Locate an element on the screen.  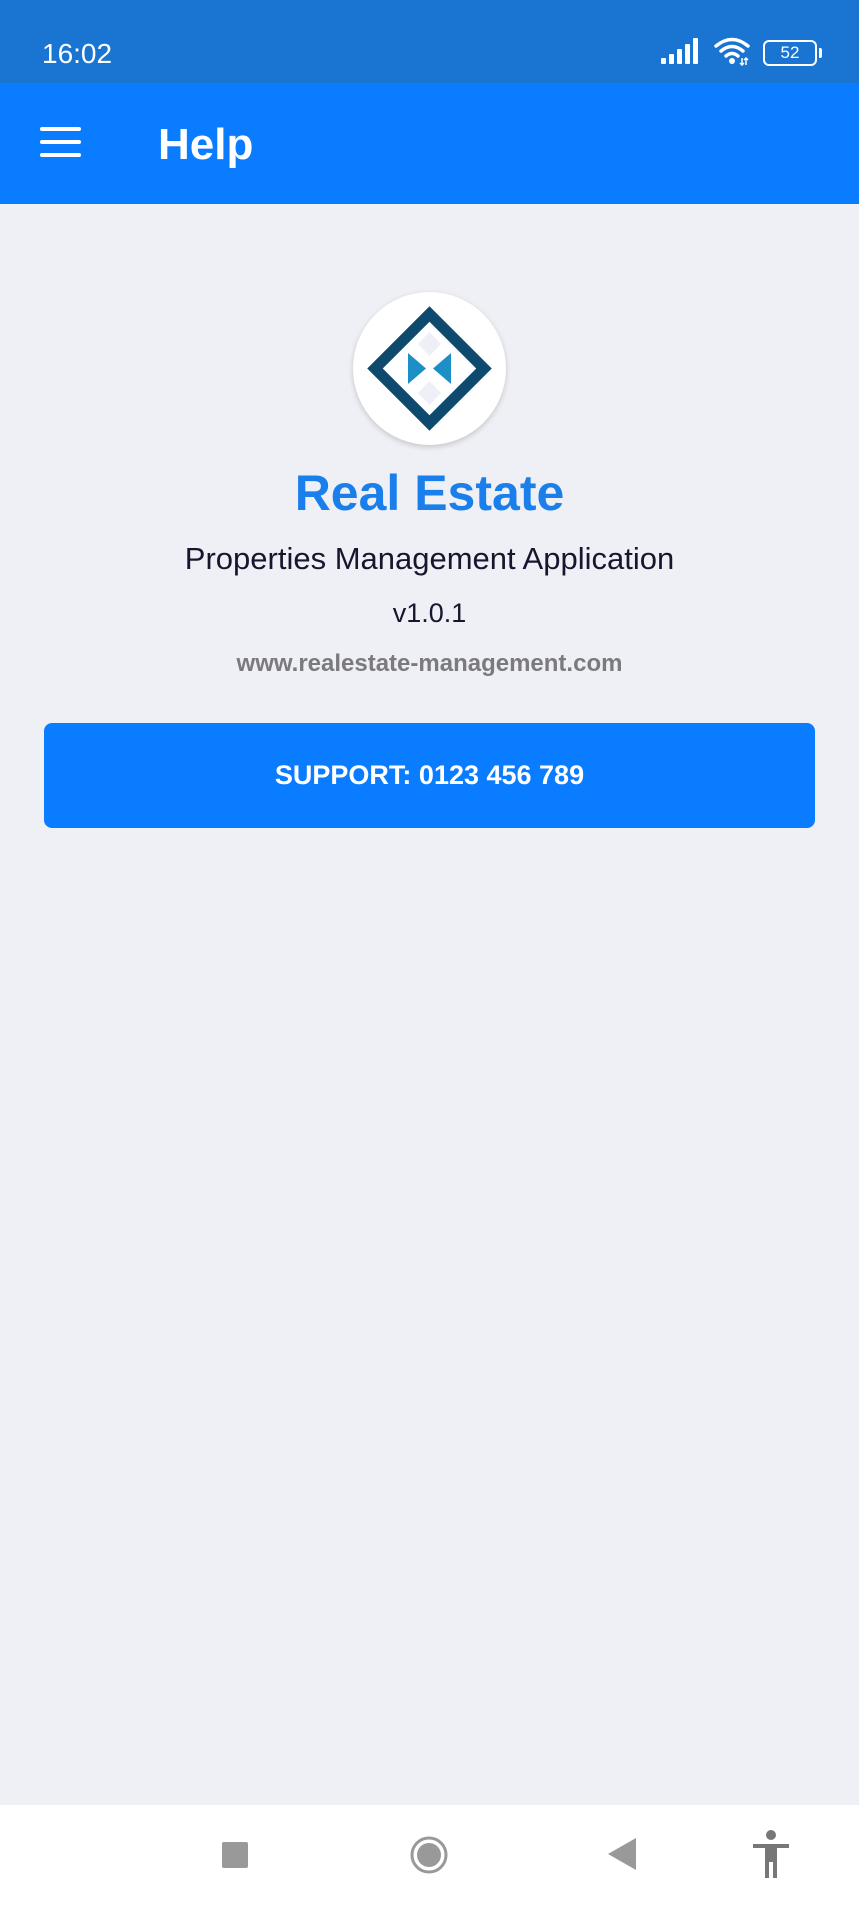
app-subtitle: Properties Management Application is located at coordinates (429, 558).